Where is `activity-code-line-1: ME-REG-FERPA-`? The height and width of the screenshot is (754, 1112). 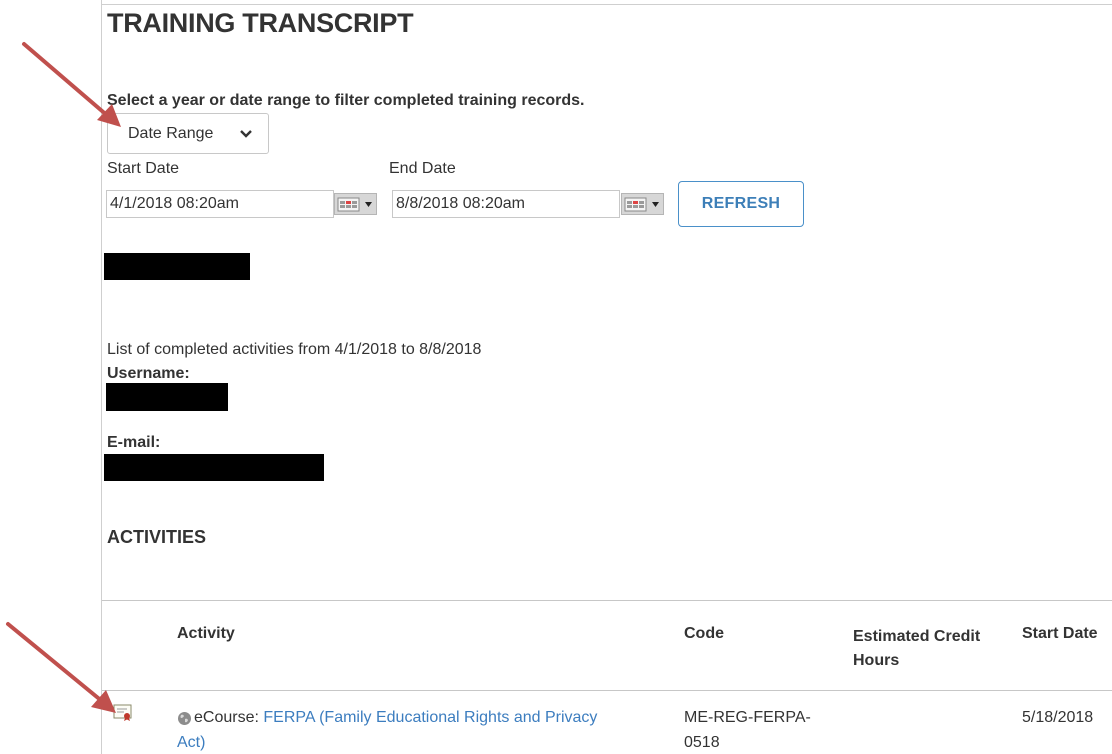
activity-code-line-1: ME-REG-FERPA- is located at coordinates (747, 717).